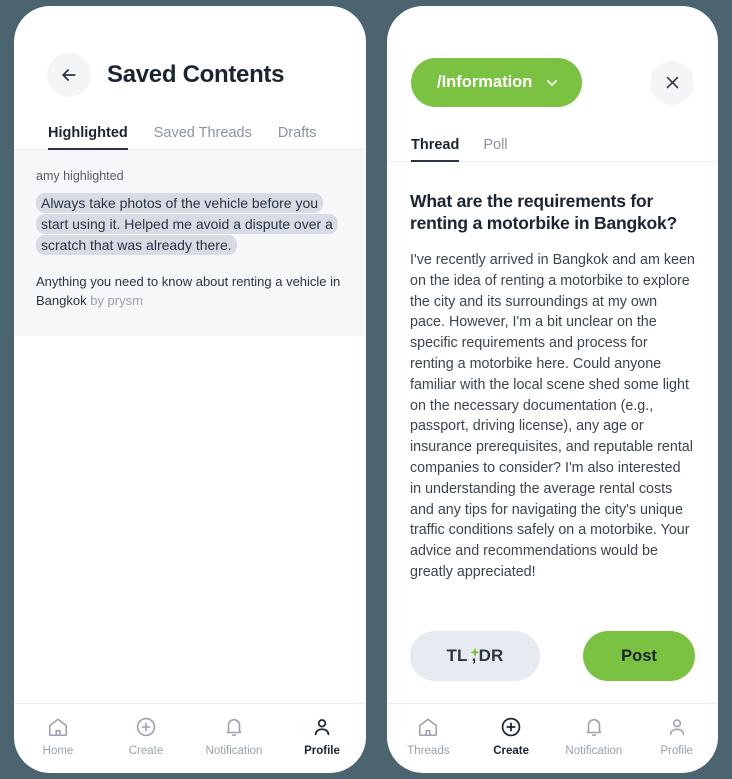  I want to click on arrow-left-icon, so click(69, 75).